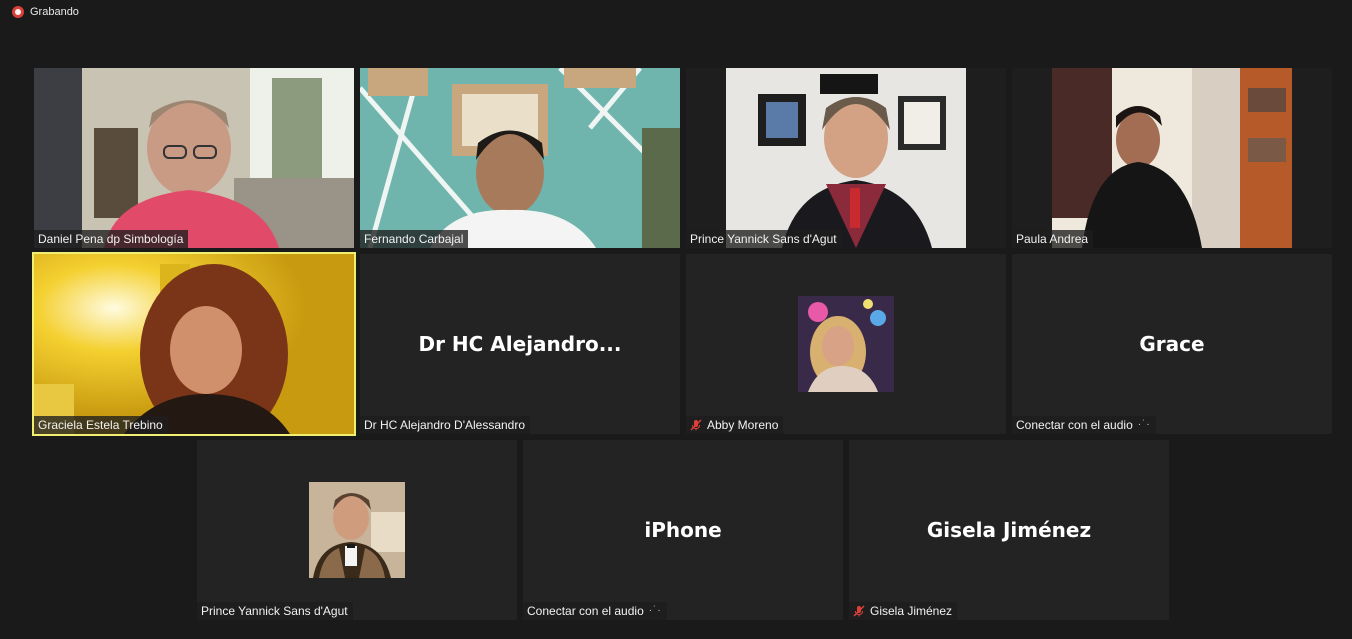 Image resolution: width=1352 pixels, height=639 pixels. I want to click on participant-display-name: iPhone, so click(683, 530).